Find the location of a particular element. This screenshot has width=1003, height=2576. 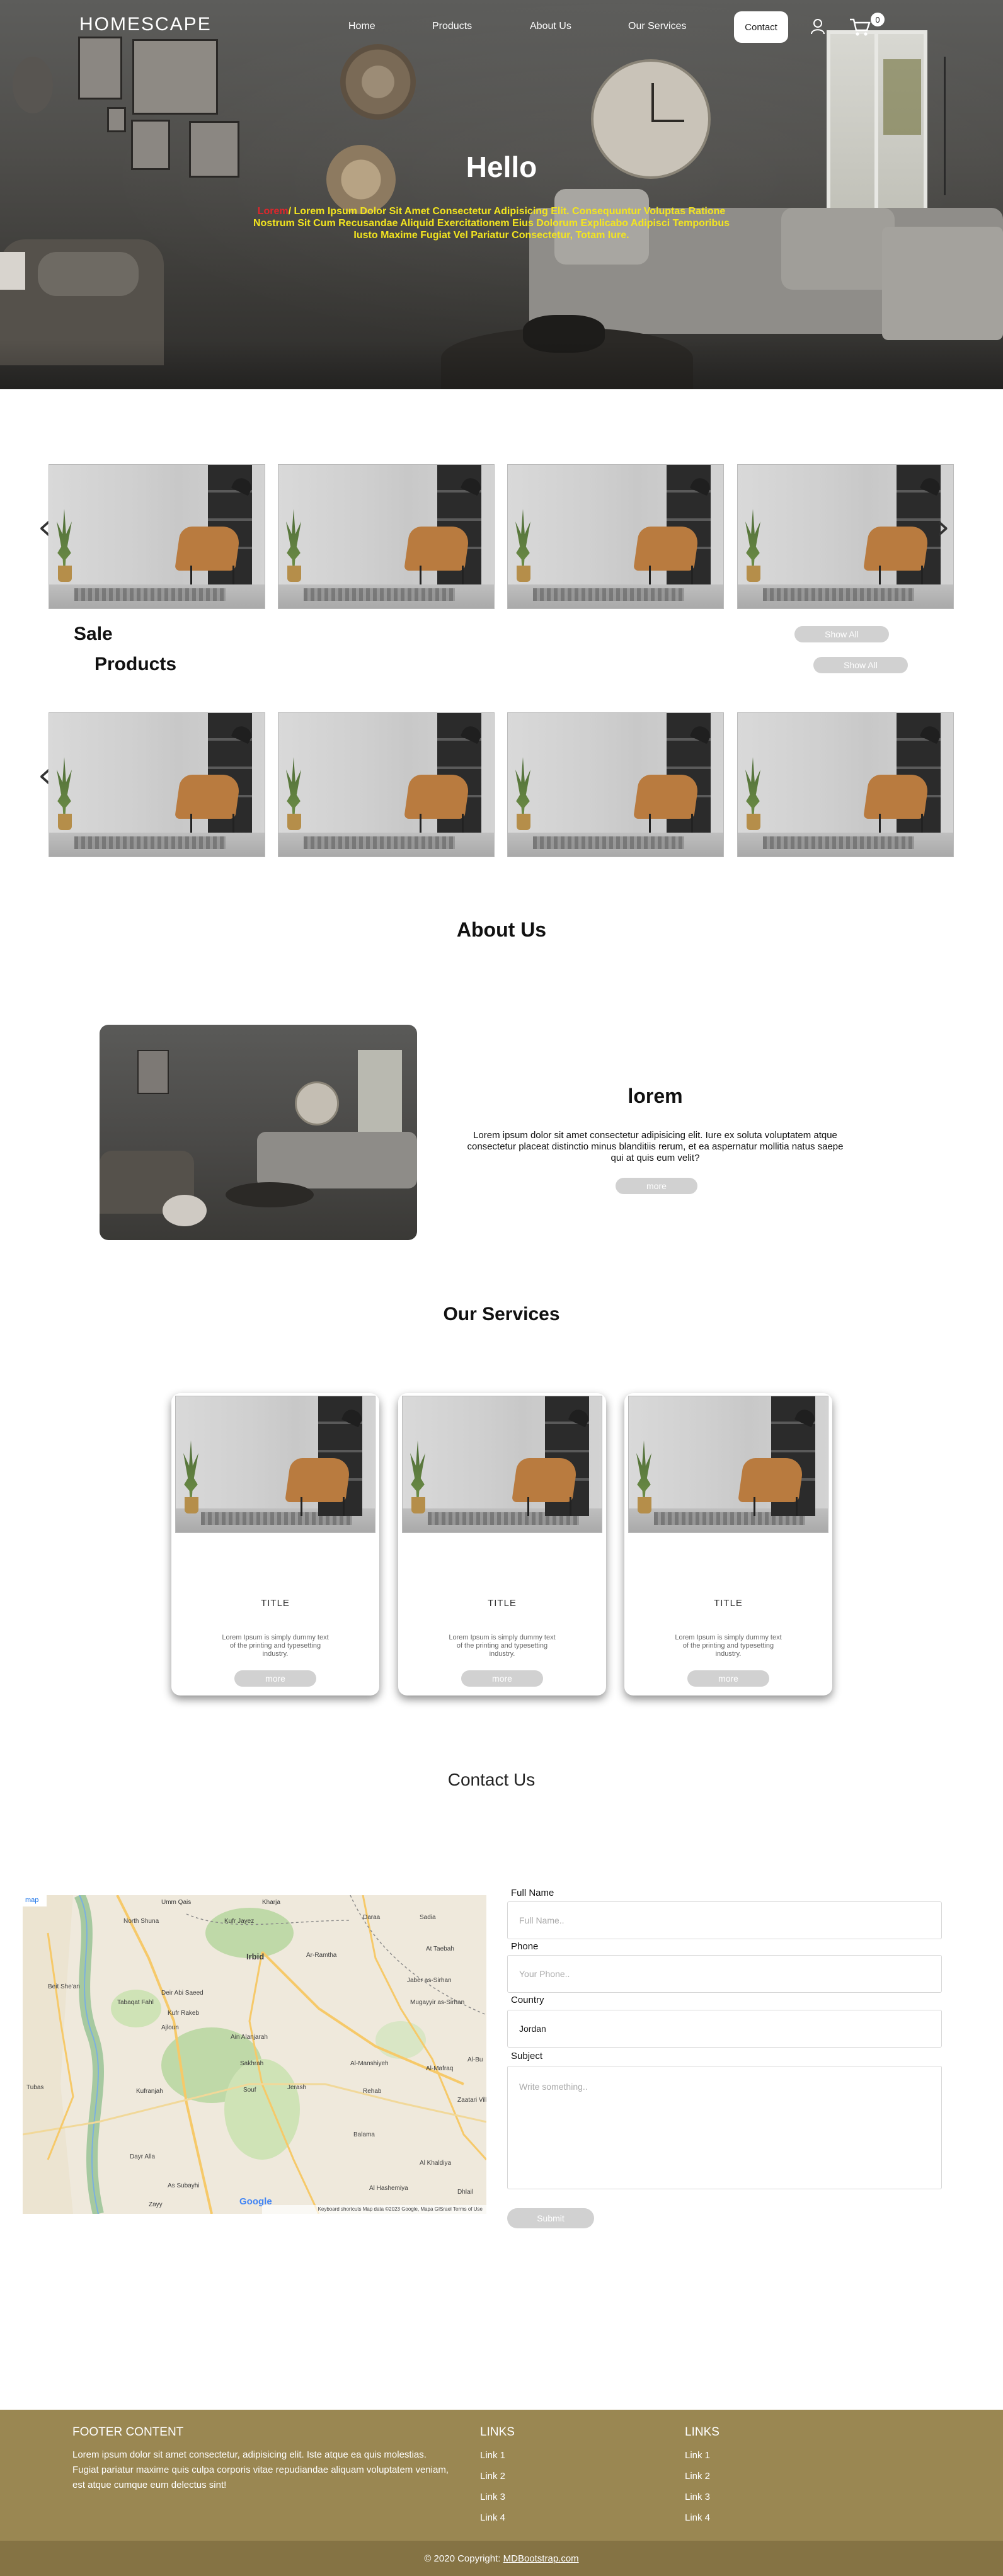

nav-home: Home is located at coordinates (361, 26).